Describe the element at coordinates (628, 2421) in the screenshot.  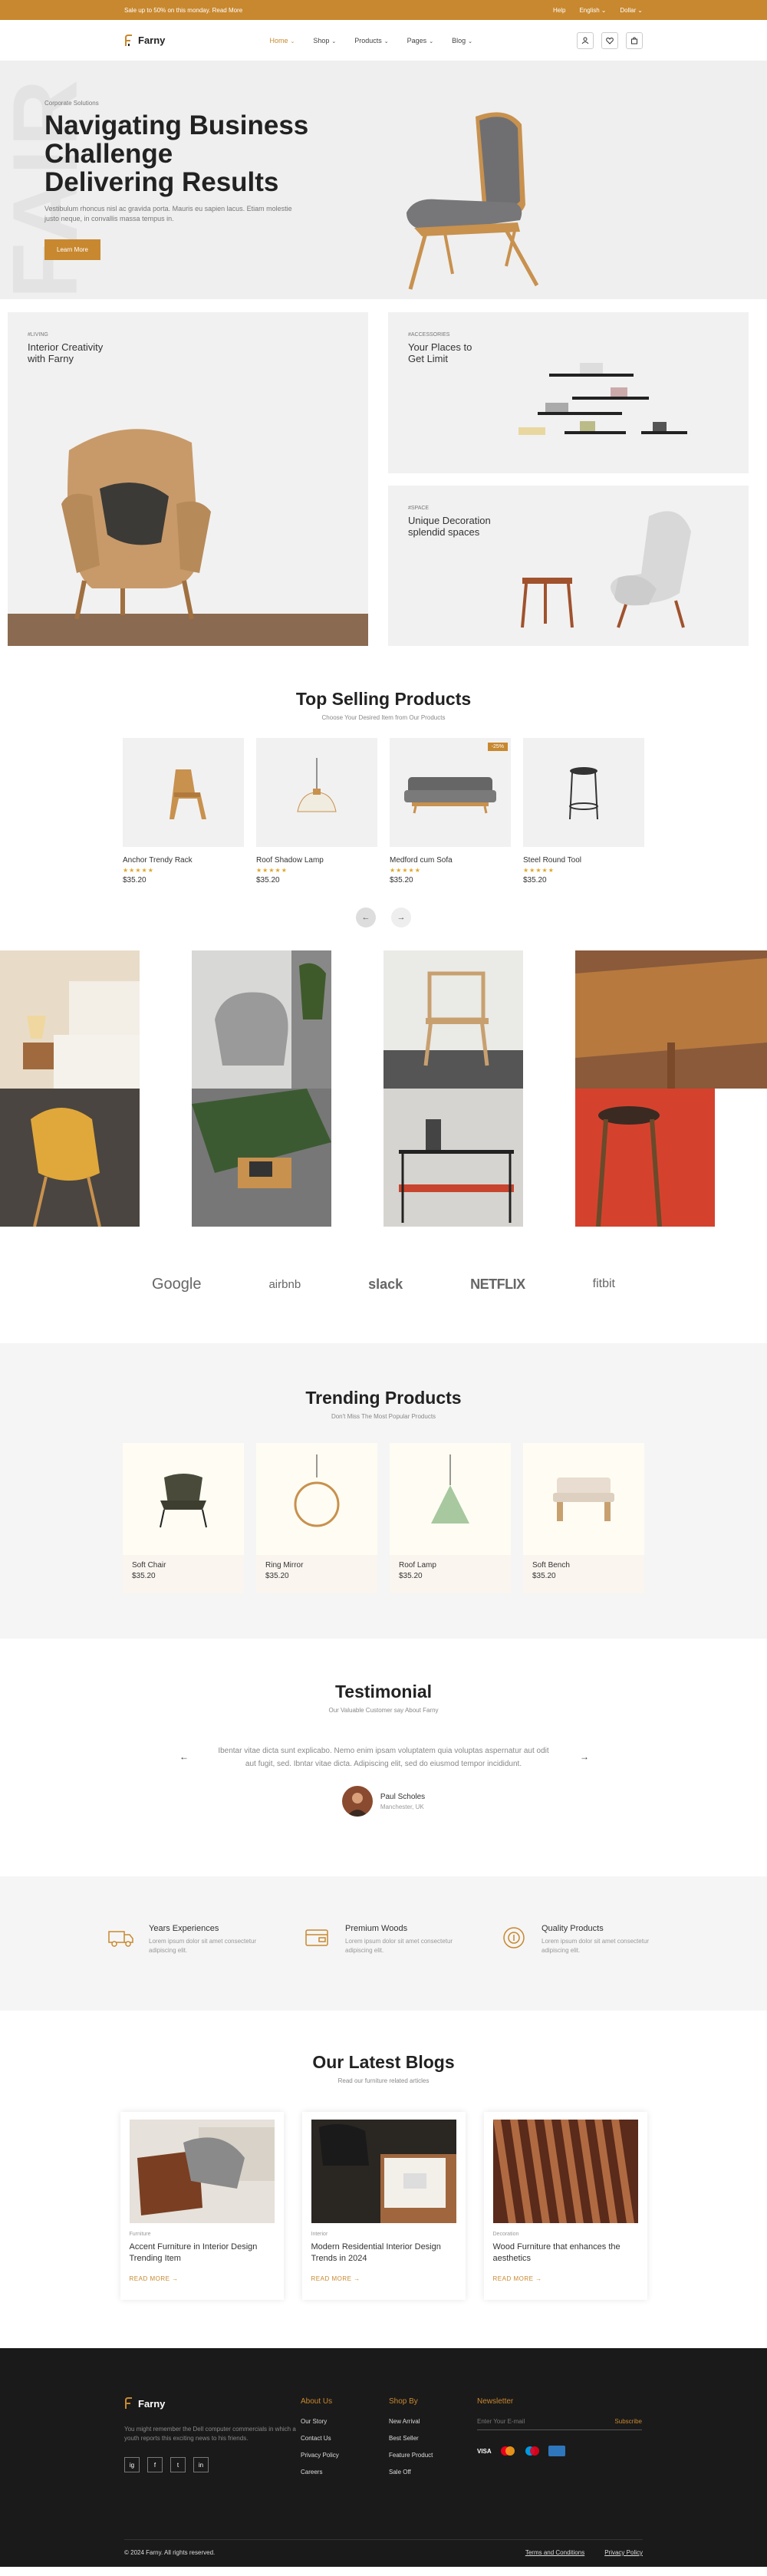
I see `subscribe-button: Subscribe` at that location.